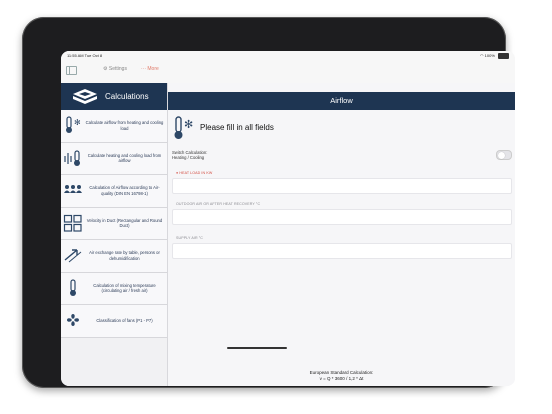 Image resolution: width=552 pixels, height=414 pixels. What do you see at coordinates (196, 173) in the screenshot?
I see `field-label-heat-load: HEAT LOAD IN KW` at bounding box center [196, 173].